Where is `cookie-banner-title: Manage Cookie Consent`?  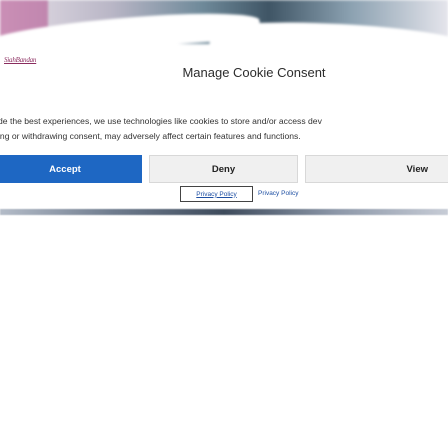 cookie-banner-title: Manage Cookie Consent is located at coordinates (254, 72).